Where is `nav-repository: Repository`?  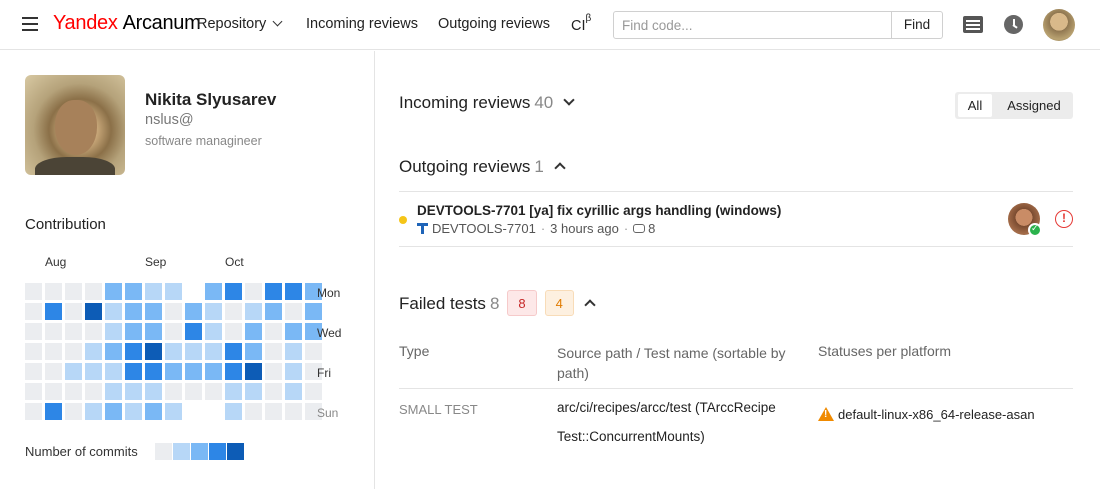 nav-repository: Repository is located at coordinates (240, 24).